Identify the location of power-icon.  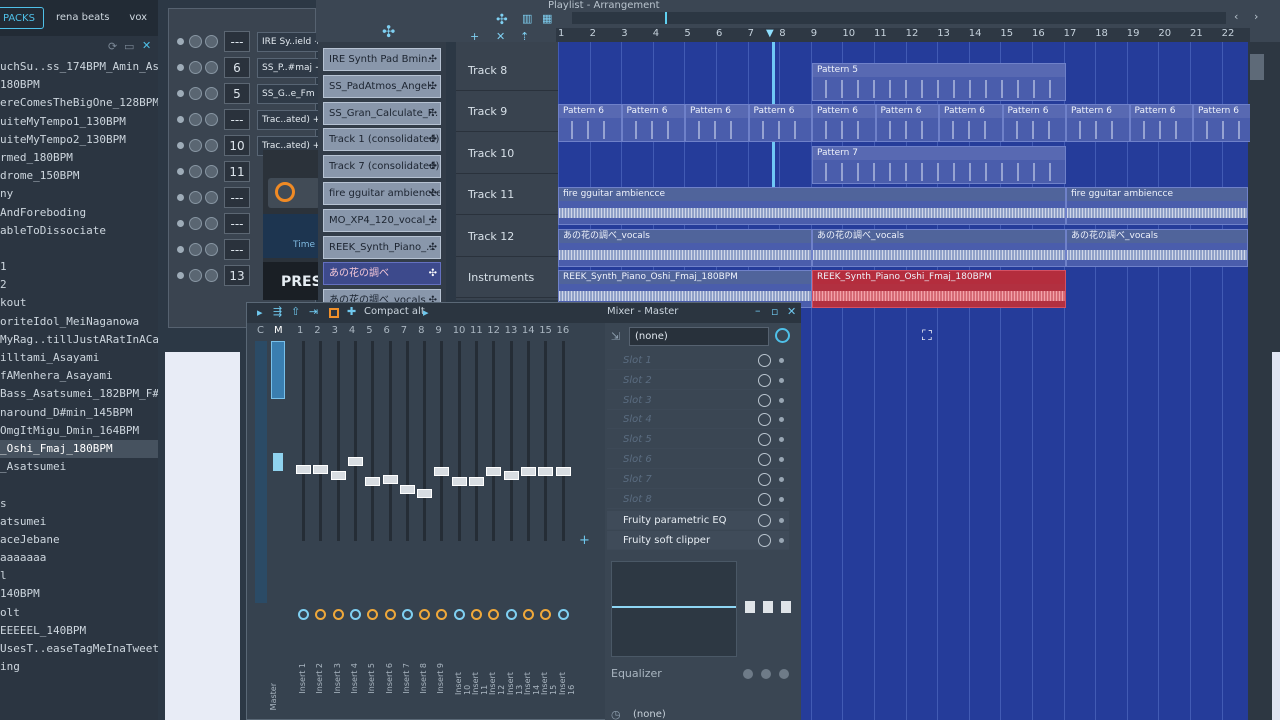
(285, 192).